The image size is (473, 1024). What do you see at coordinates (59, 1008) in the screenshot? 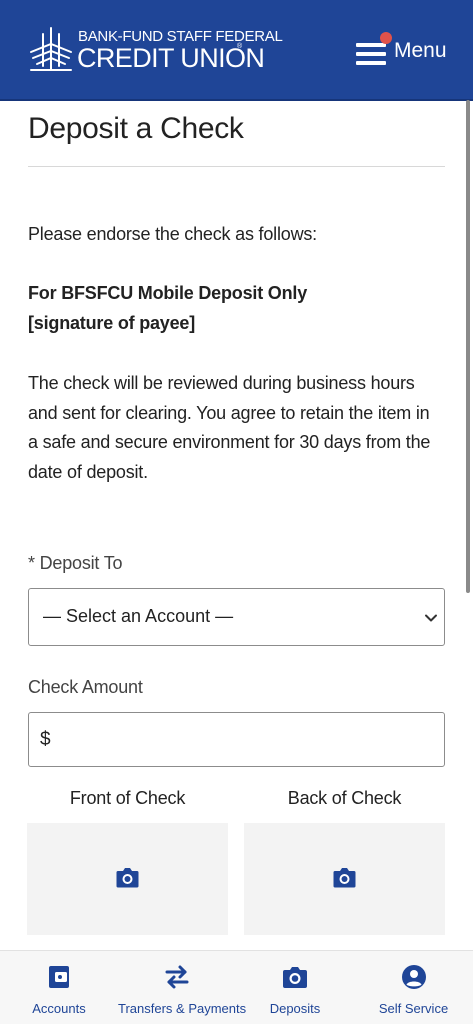
I see `nav-label: Accounts` at bounding box center [59, 1008].